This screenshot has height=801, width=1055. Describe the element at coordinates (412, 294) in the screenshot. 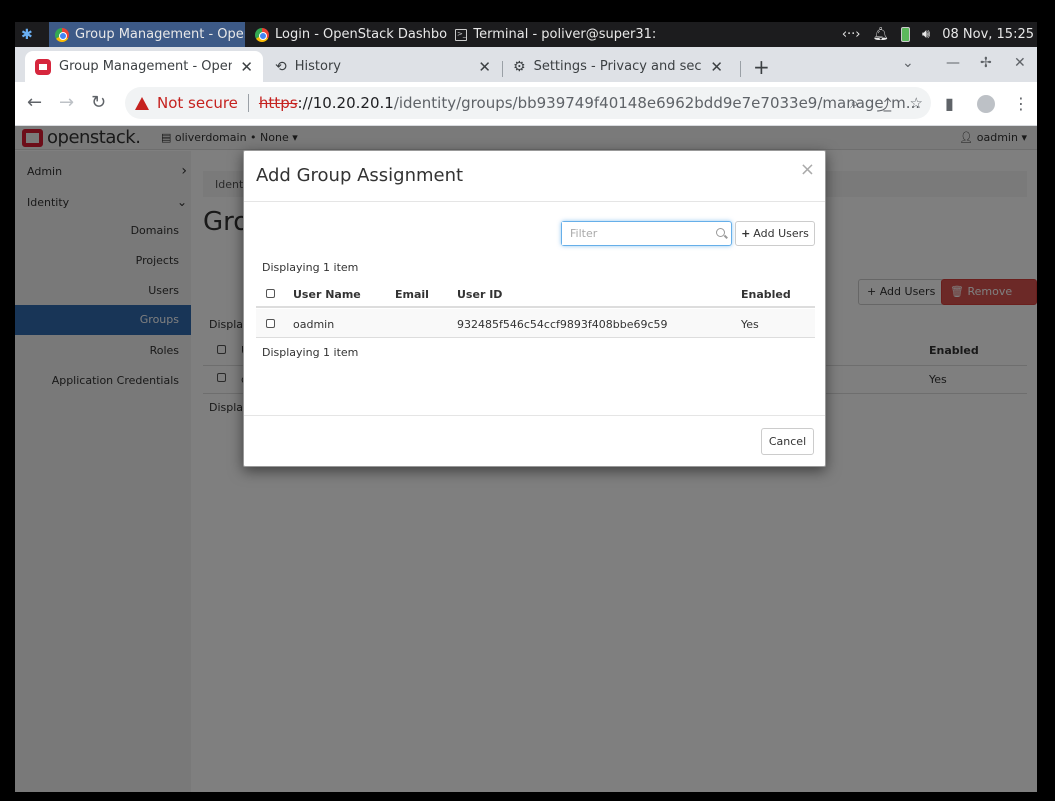

I see `column-email: Email` at that location.